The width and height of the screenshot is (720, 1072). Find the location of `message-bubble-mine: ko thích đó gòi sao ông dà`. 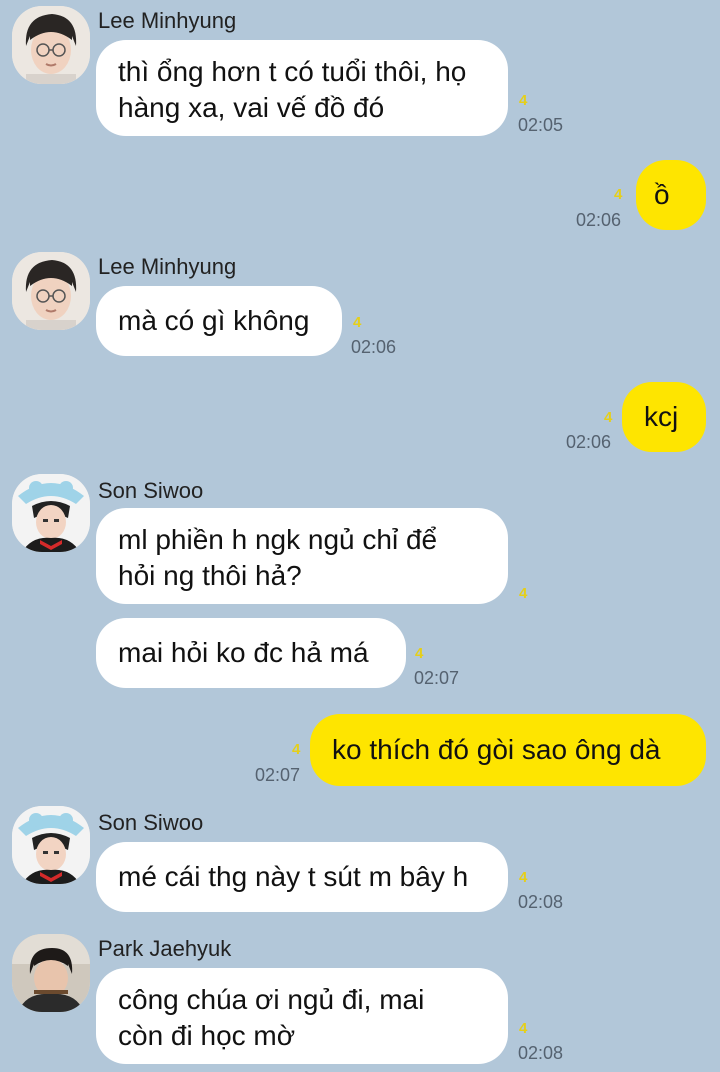

message-bubble-mine: ko thích đó gòi sao ông dà is located at coordinates (508, 750).